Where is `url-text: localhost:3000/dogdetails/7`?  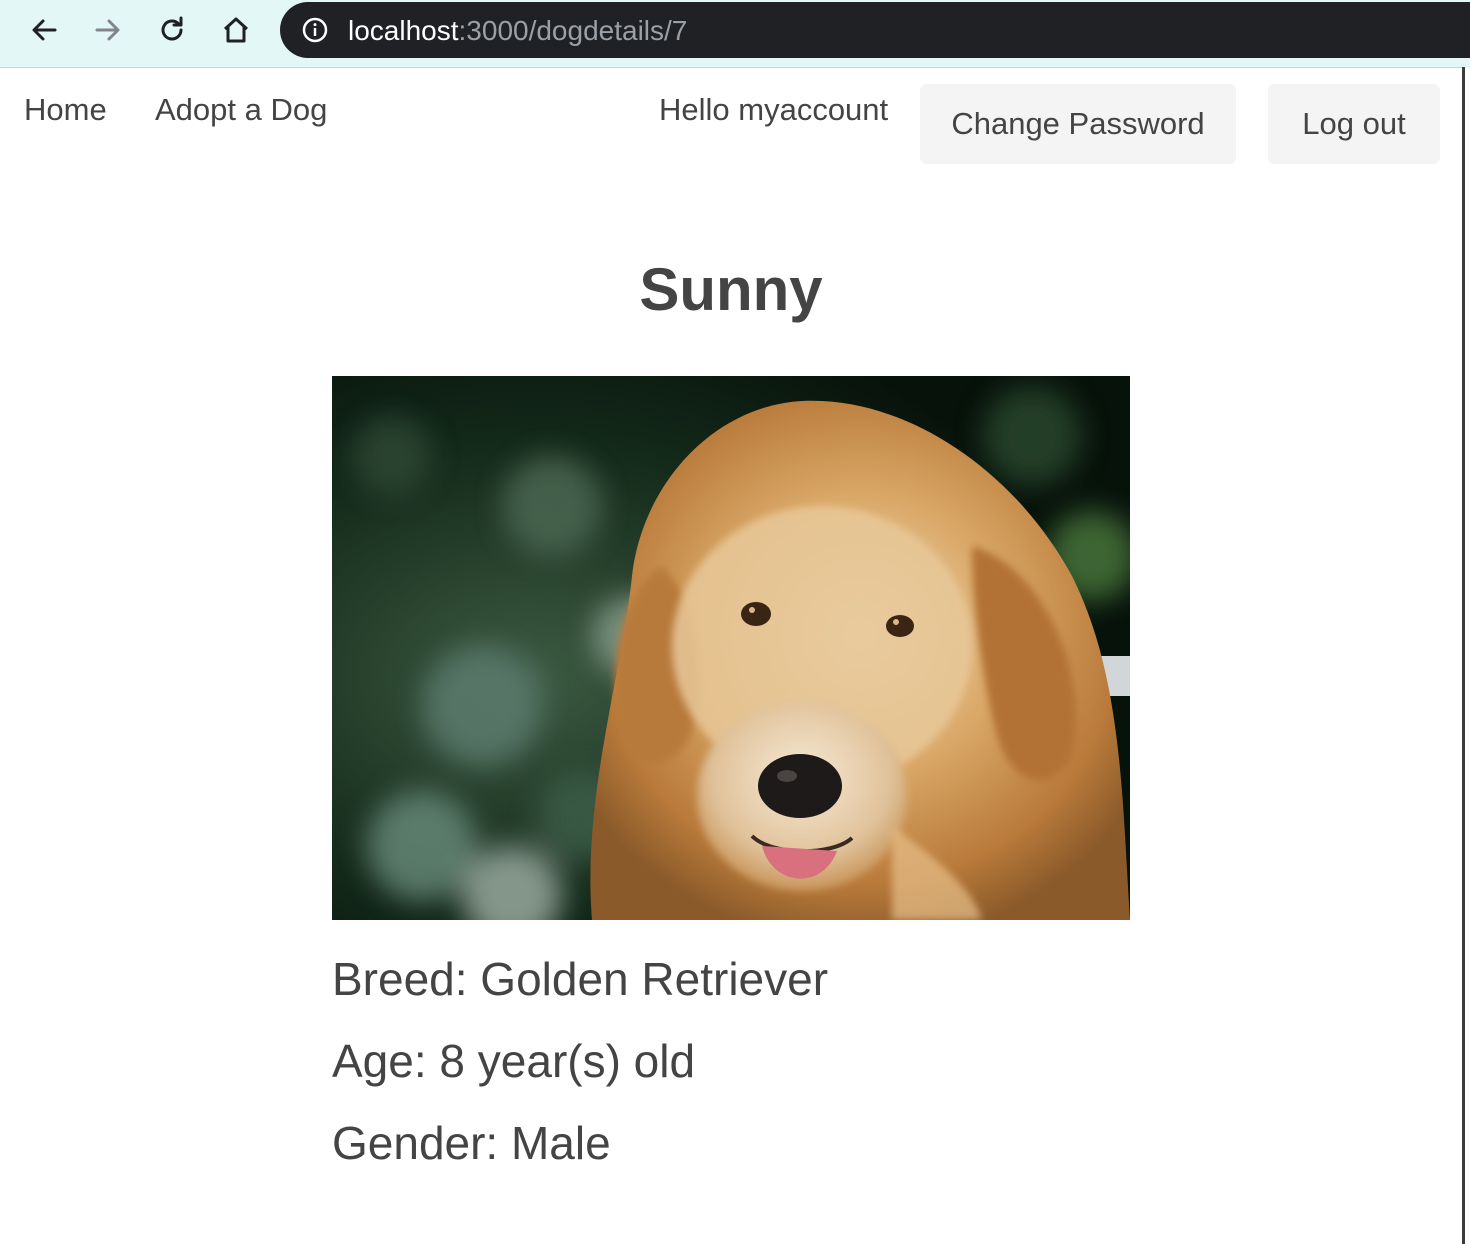 url-text: localhost:3000/dogdetails/7 is located at coordinates (517, 31).